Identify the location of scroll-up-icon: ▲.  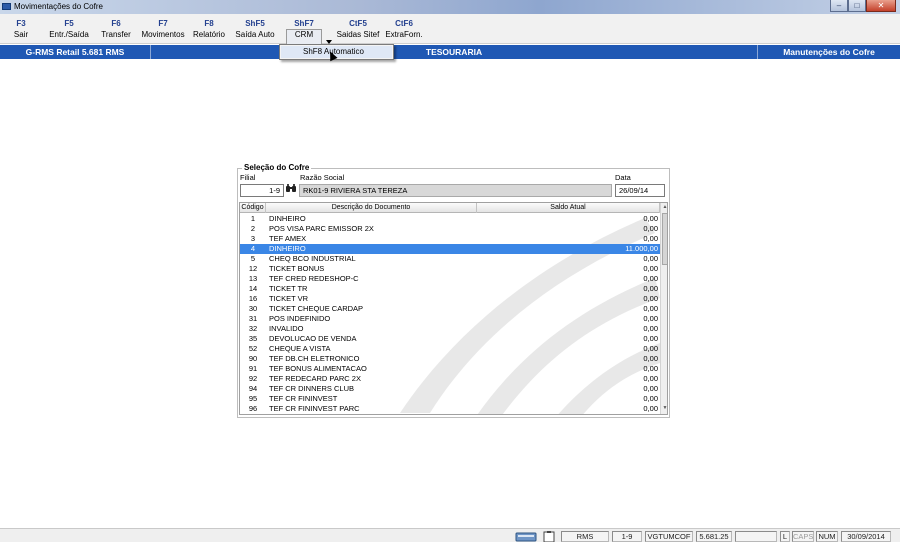
(664, 208).